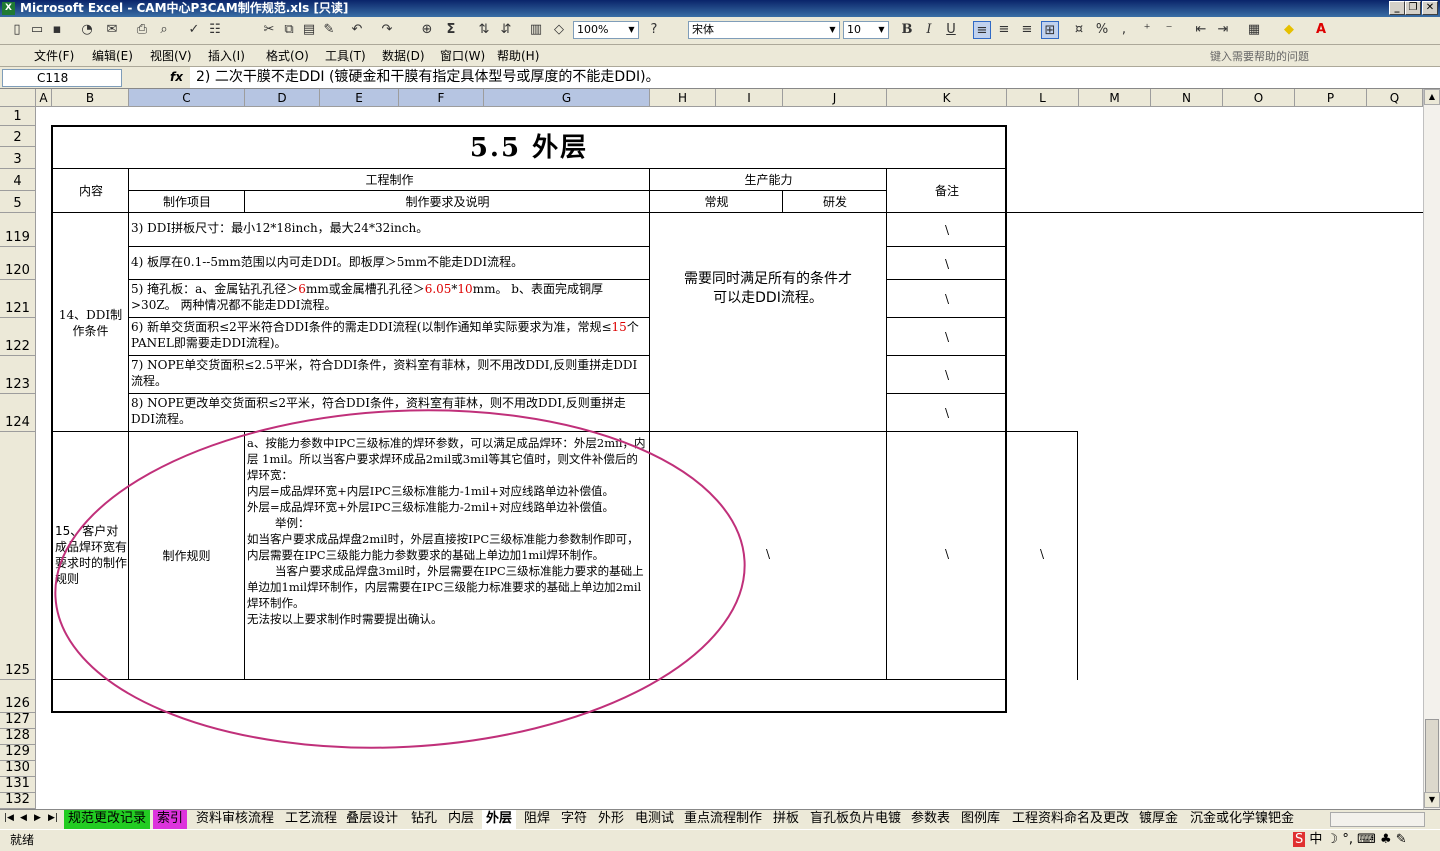 This screenshot has width=1440, height=851. Describe the element at coordinates (389, 262) in the screenshot. I see `ddi-requirement: 4) 板厚在0.1--5mm范围以内可走DDI。即板厚＞5mm不能走DDI流程。` at that location.